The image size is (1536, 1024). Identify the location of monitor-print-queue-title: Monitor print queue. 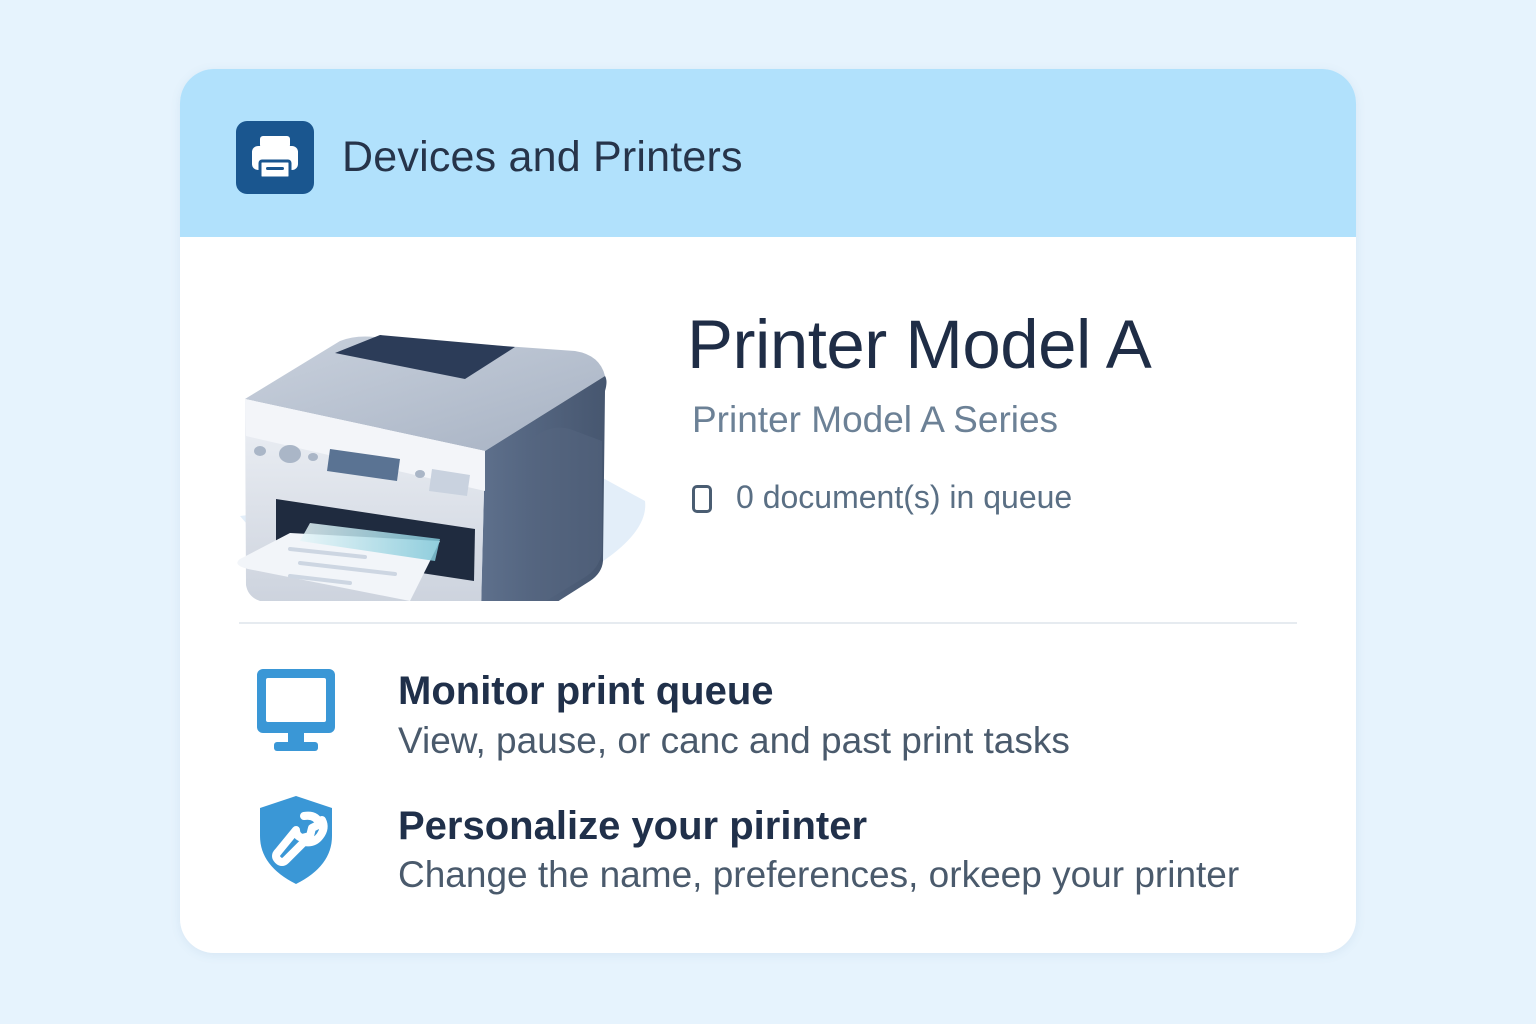
(586, 691).